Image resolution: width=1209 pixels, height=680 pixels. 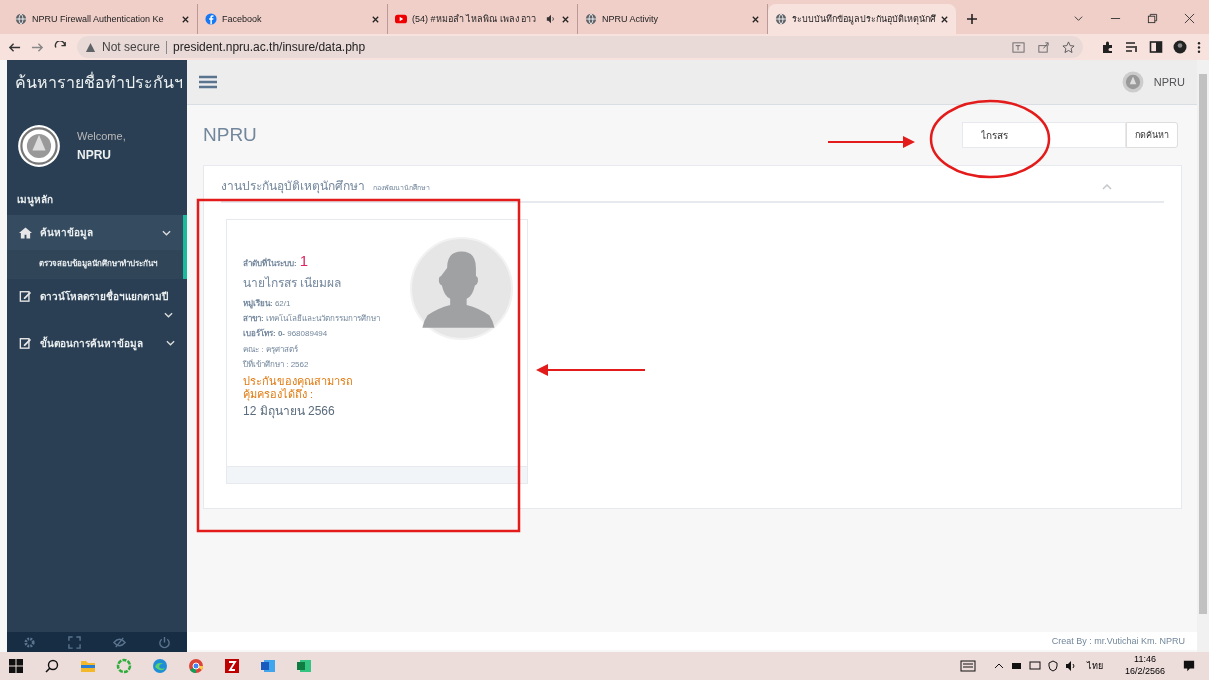 I want to click on power-icon, so click(x=164, y=642).